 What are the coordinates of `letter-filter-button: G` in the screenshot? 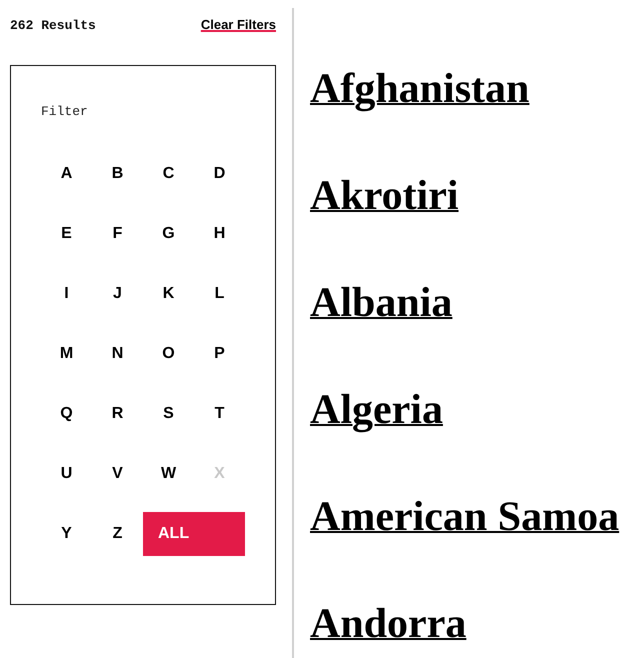 It's located at (168, 234).